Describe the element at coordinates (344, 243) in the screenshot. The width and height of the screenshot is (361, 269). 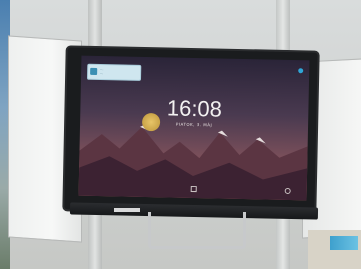
I see `storage-boxes` at that location.